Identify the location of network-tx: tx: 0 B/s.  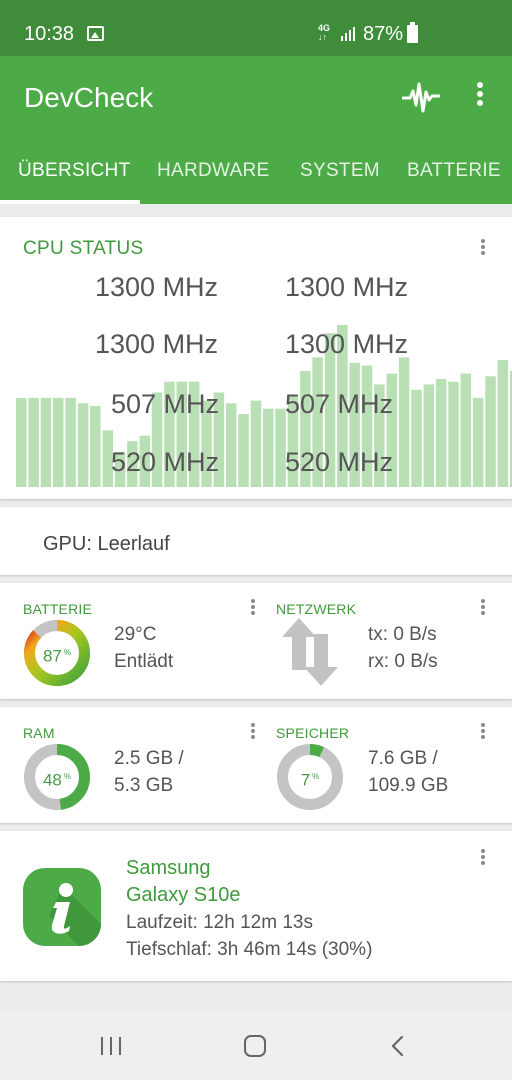
(402, 634).